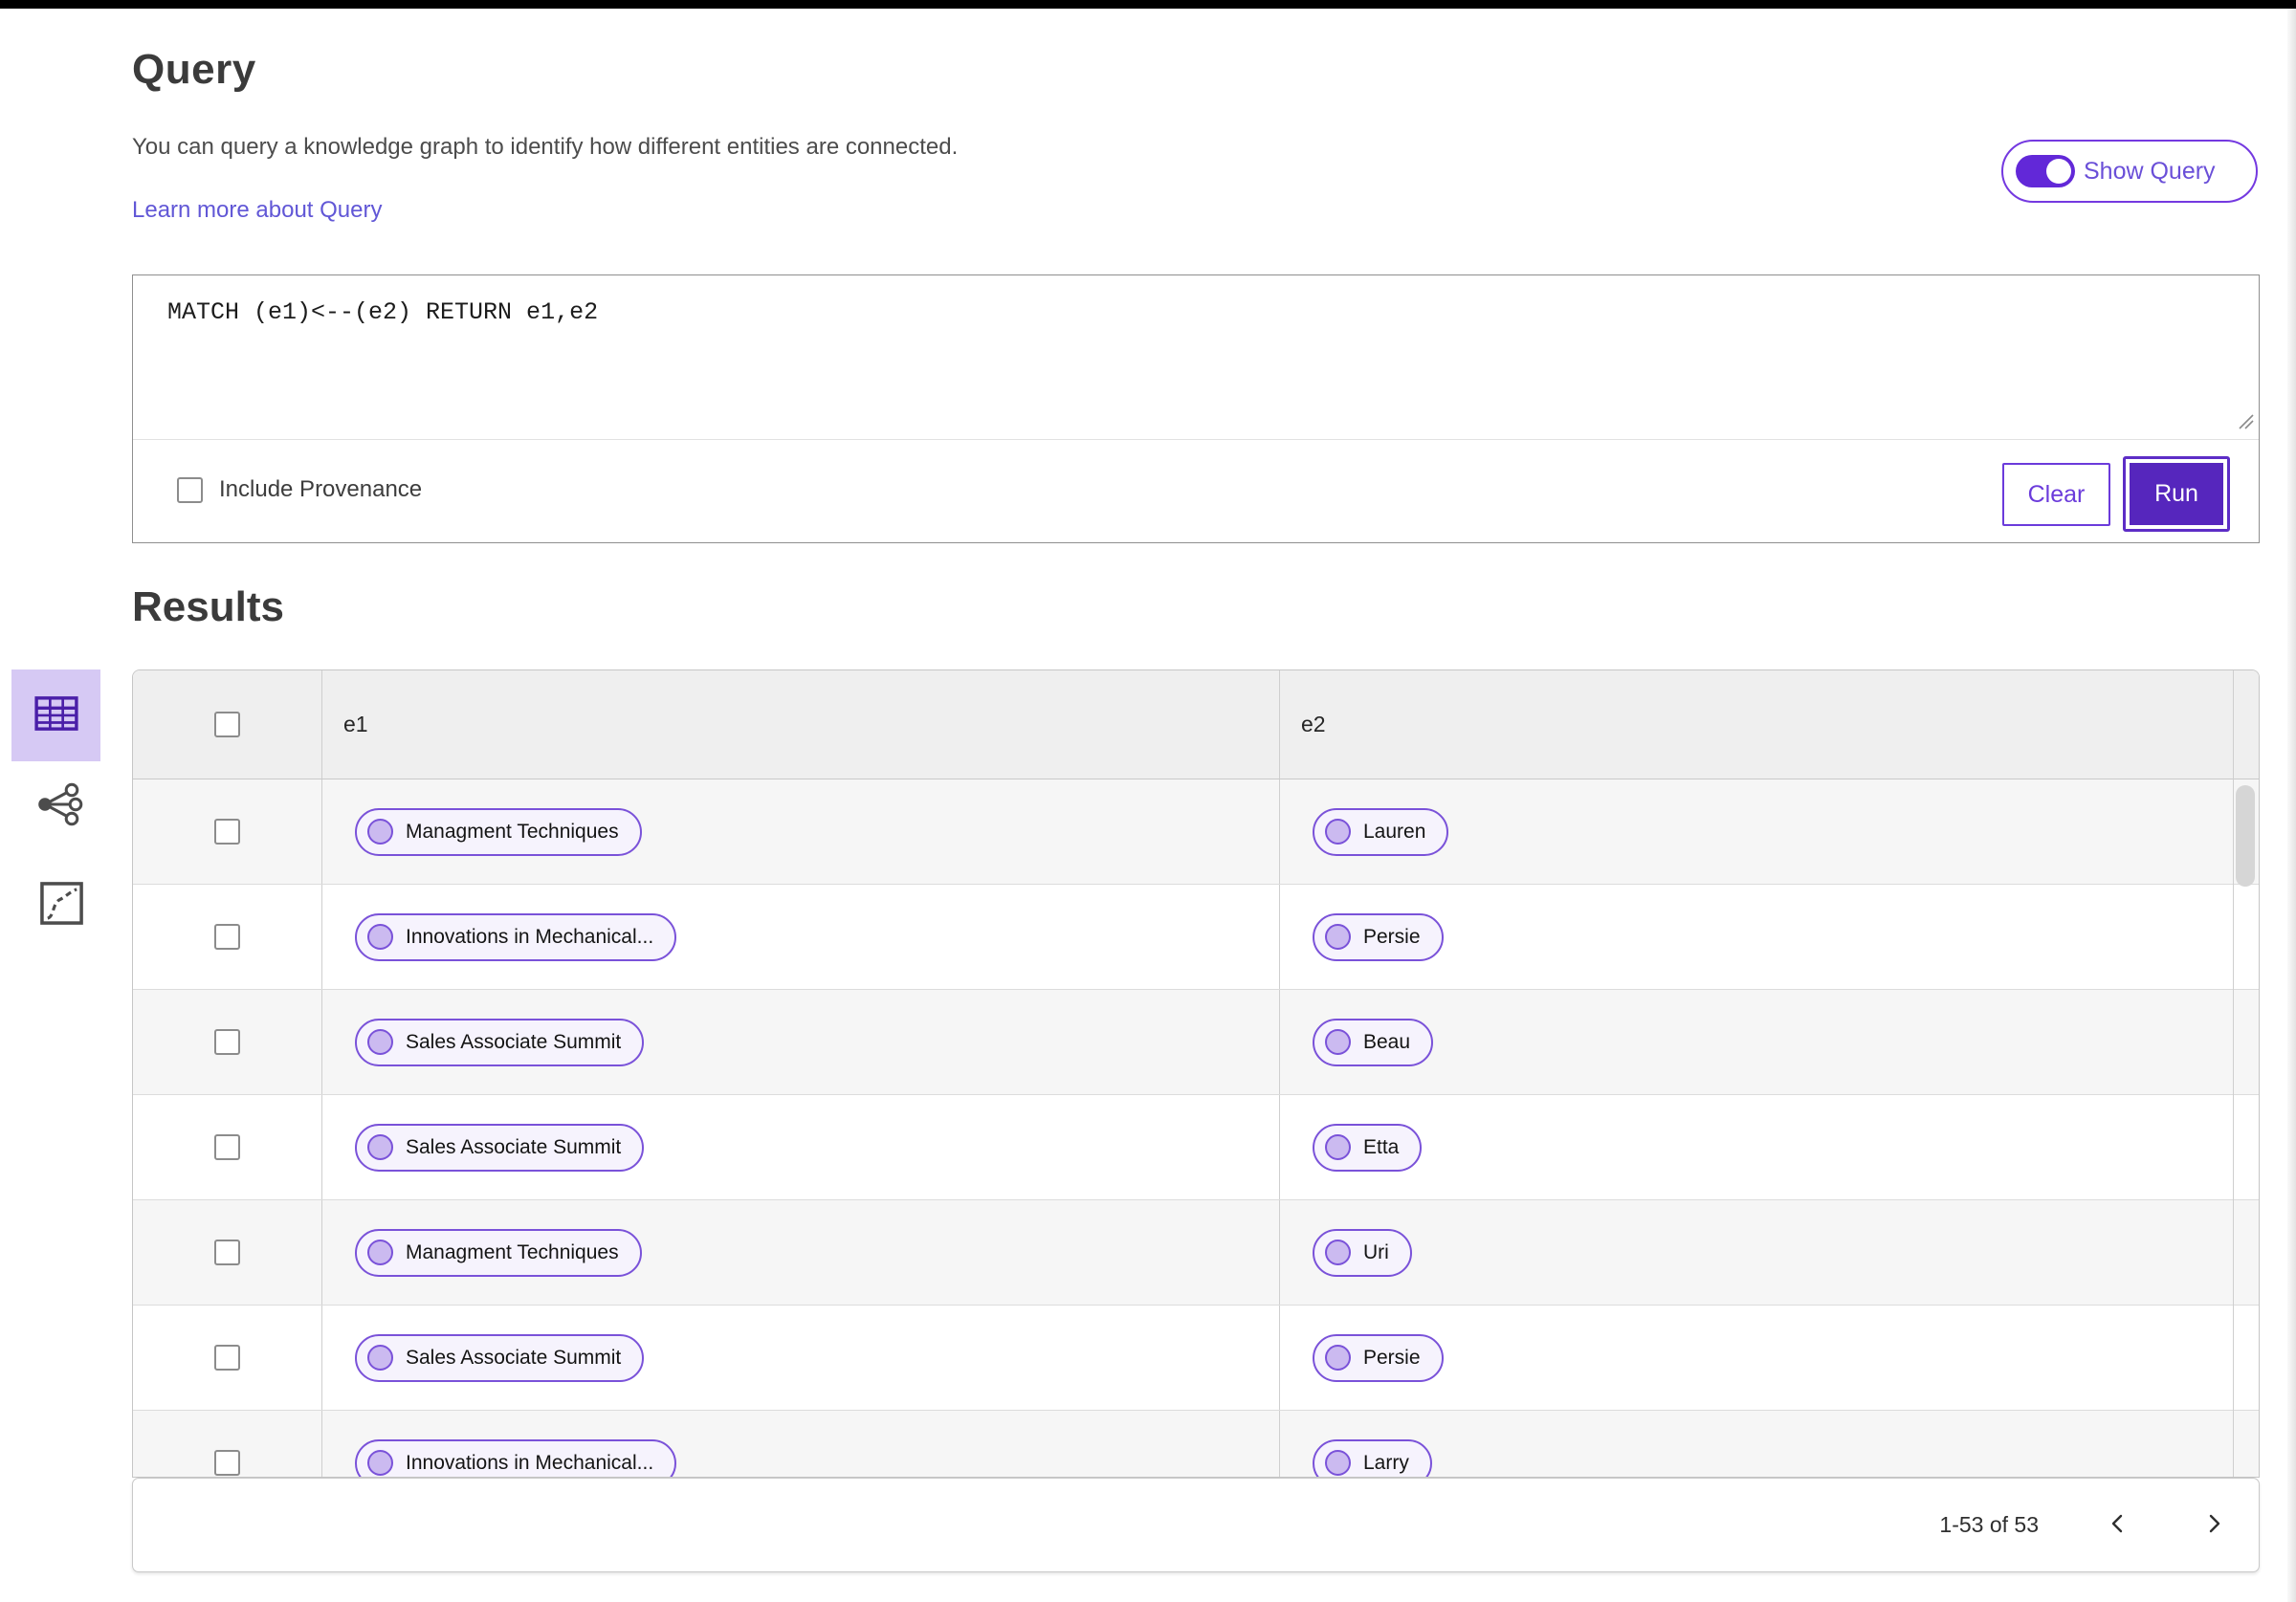 The image size is (2296, 1602). Describe the element at coordinates (1394, 831) in the screenshot. I see `entity-label: Lauren` at that location.